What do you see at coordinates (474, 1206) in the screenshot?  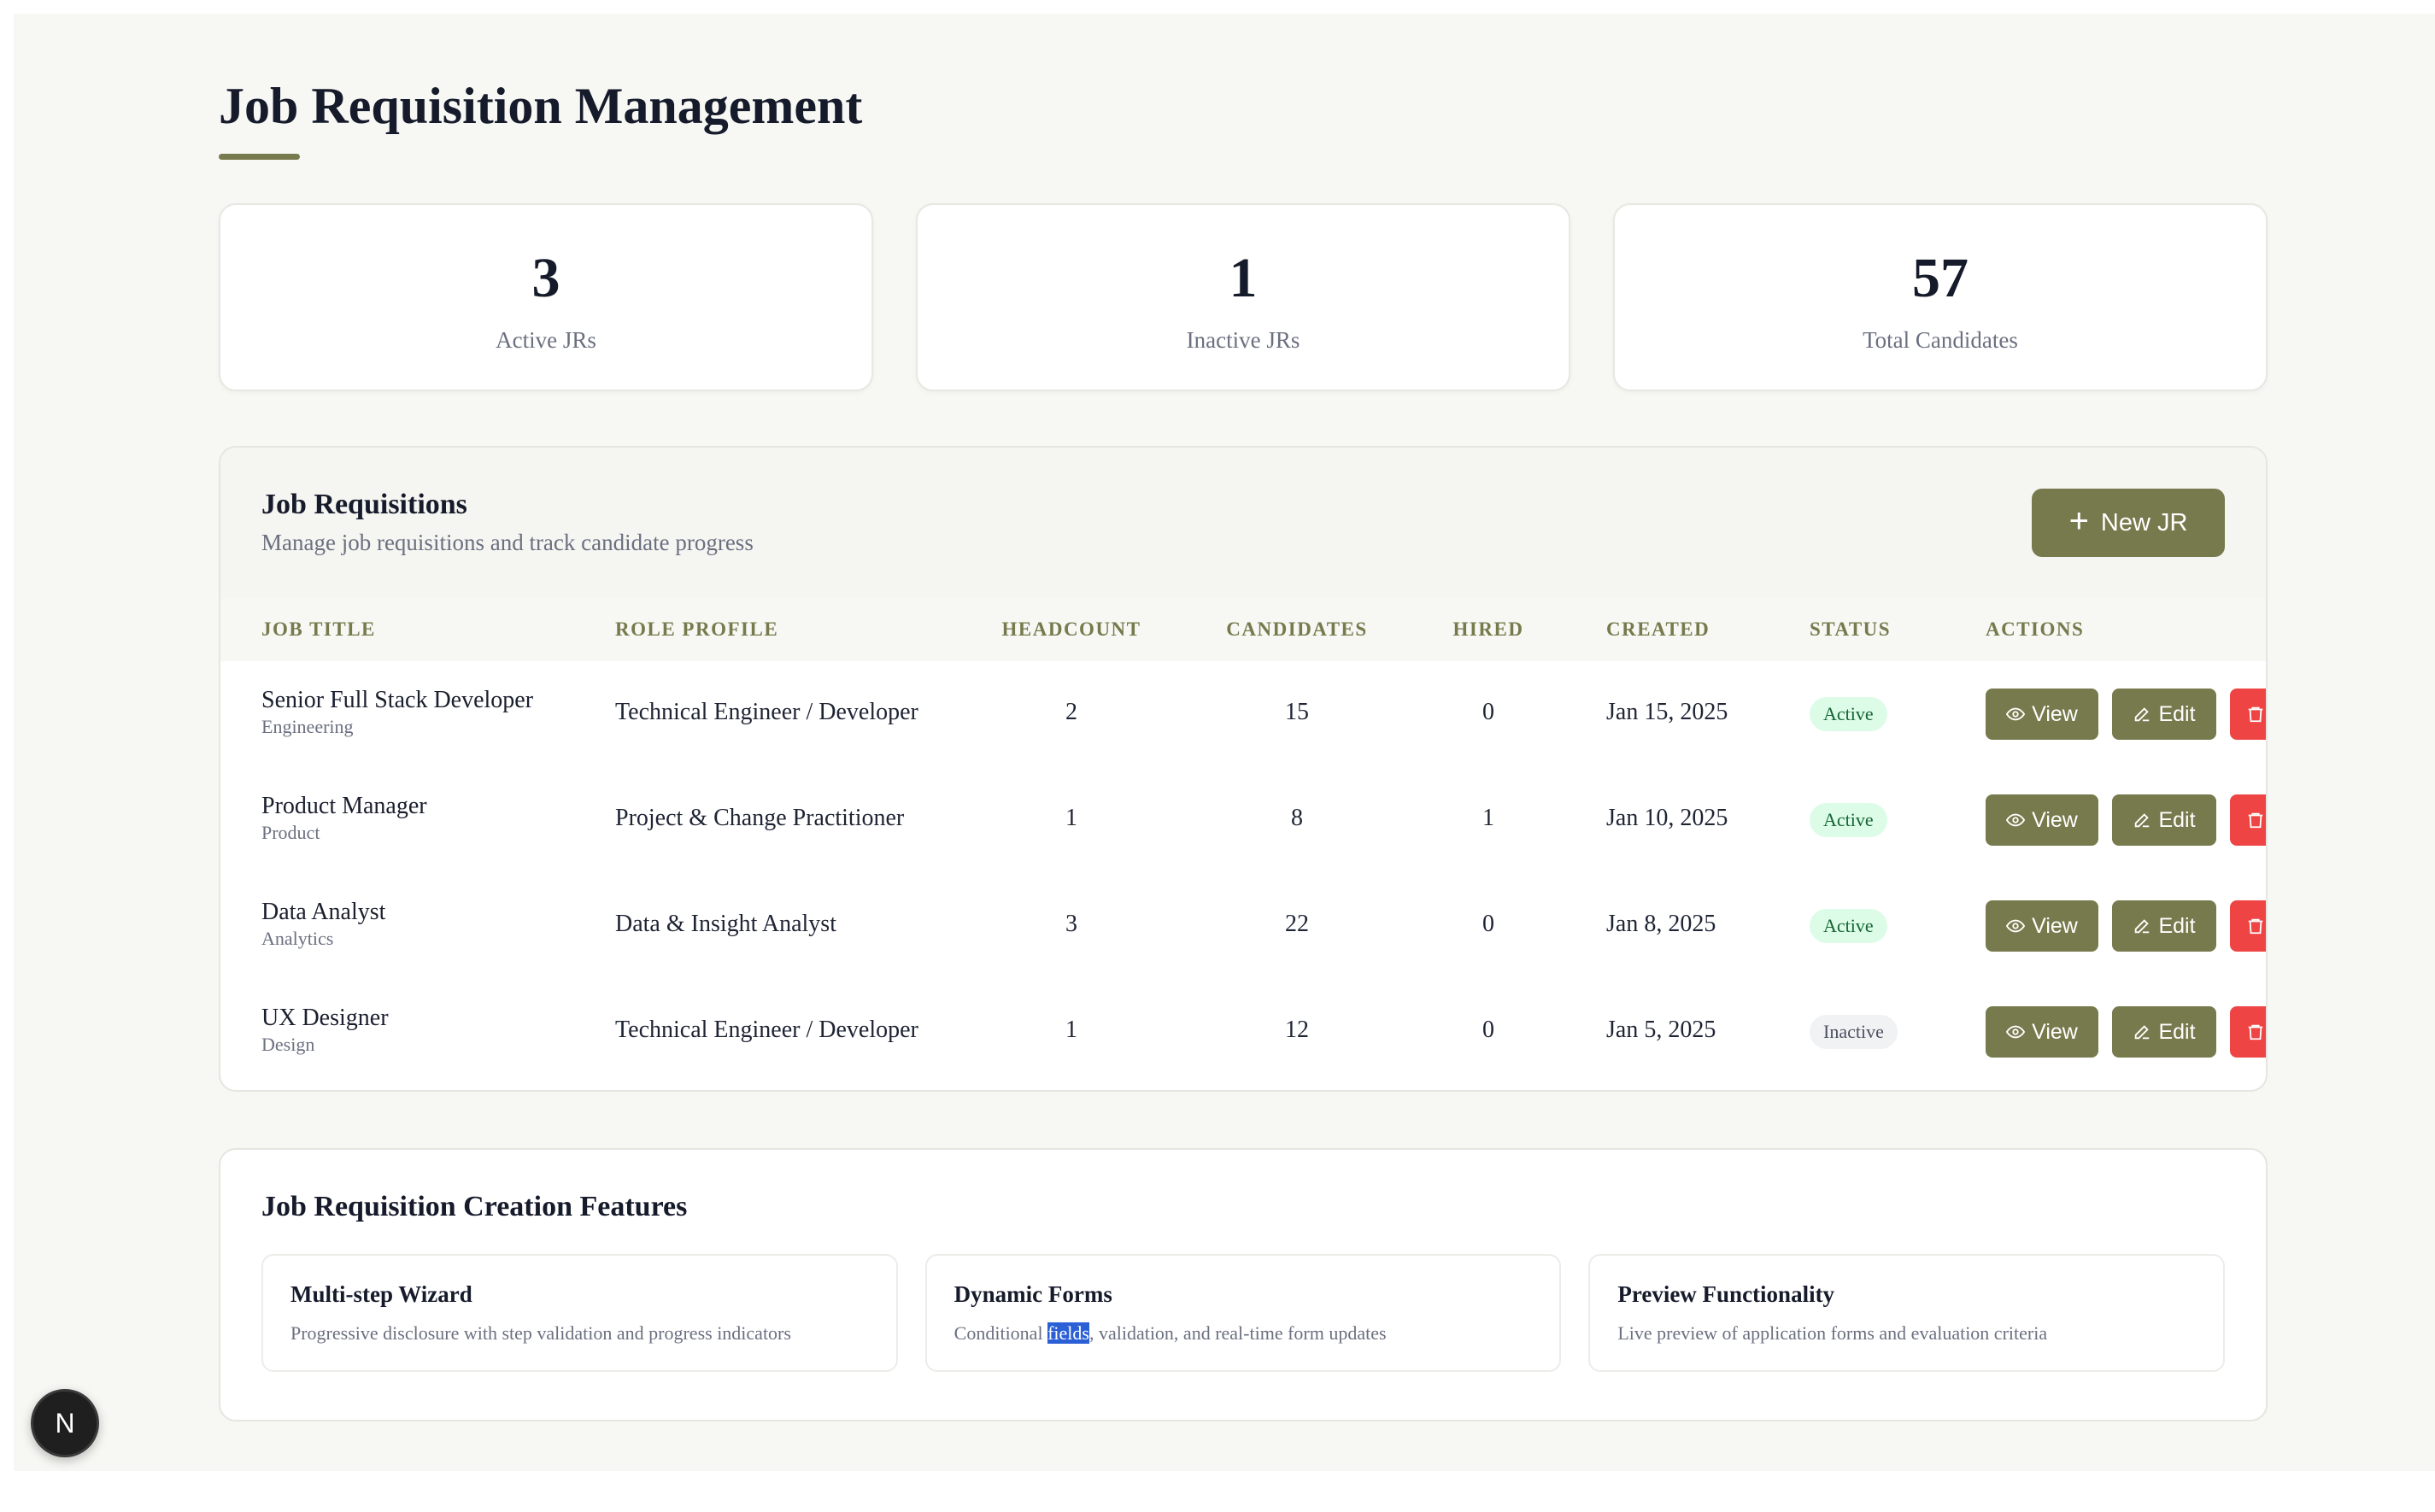 I see `features-title: Job Requisition Creation Features` at bounding box center [474, 1206].